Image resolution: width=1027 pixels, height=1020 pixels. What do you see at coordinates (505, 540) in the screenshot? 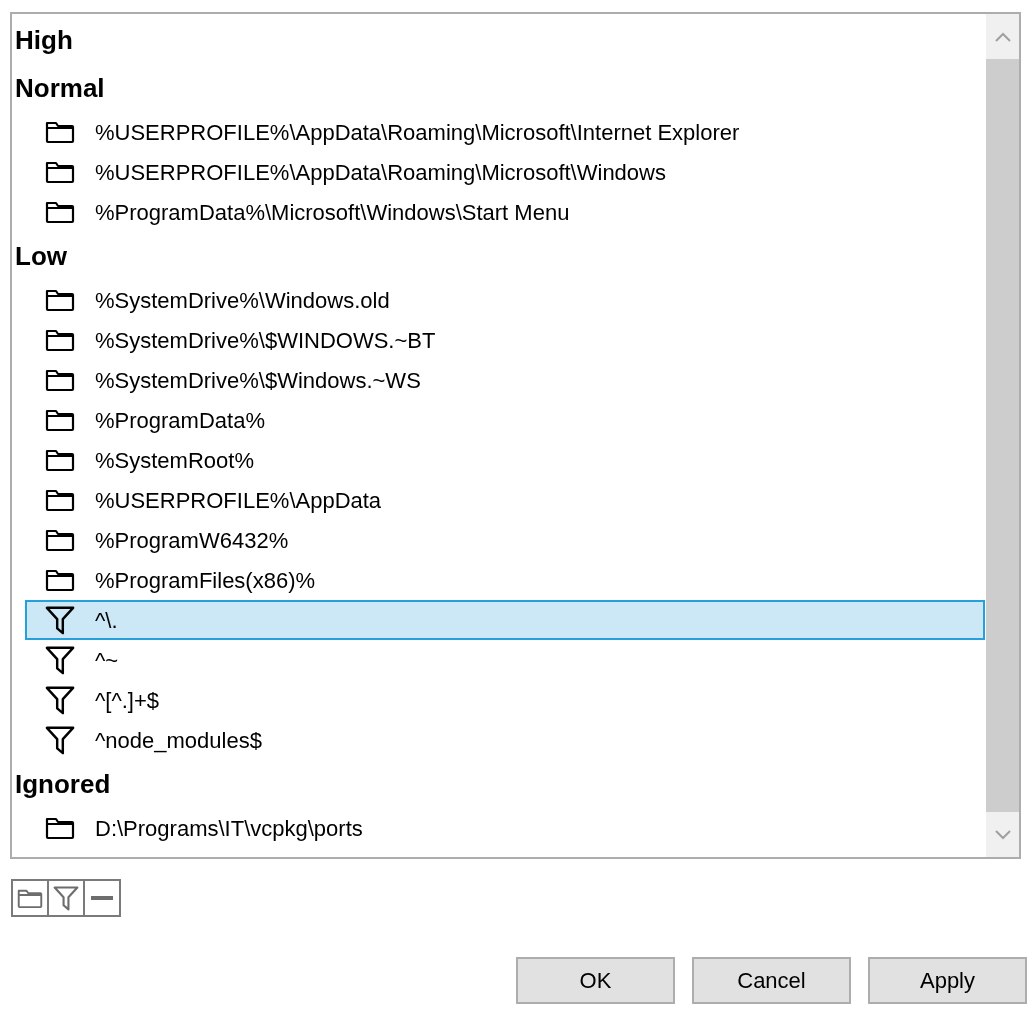
I see `list-item: %ProgramW6432%` at bounding box center [505, 540].